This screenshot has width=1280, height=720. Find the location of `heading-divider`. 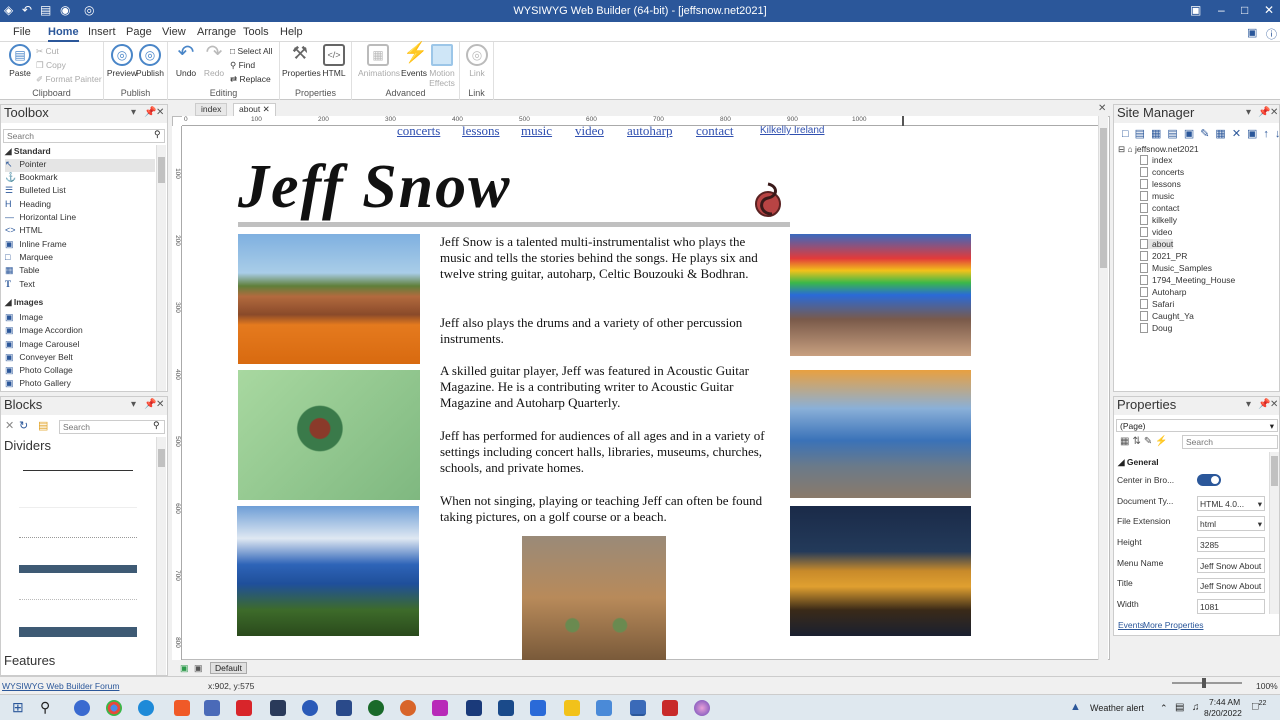

heading-divider is located at coordinates (514, 224).